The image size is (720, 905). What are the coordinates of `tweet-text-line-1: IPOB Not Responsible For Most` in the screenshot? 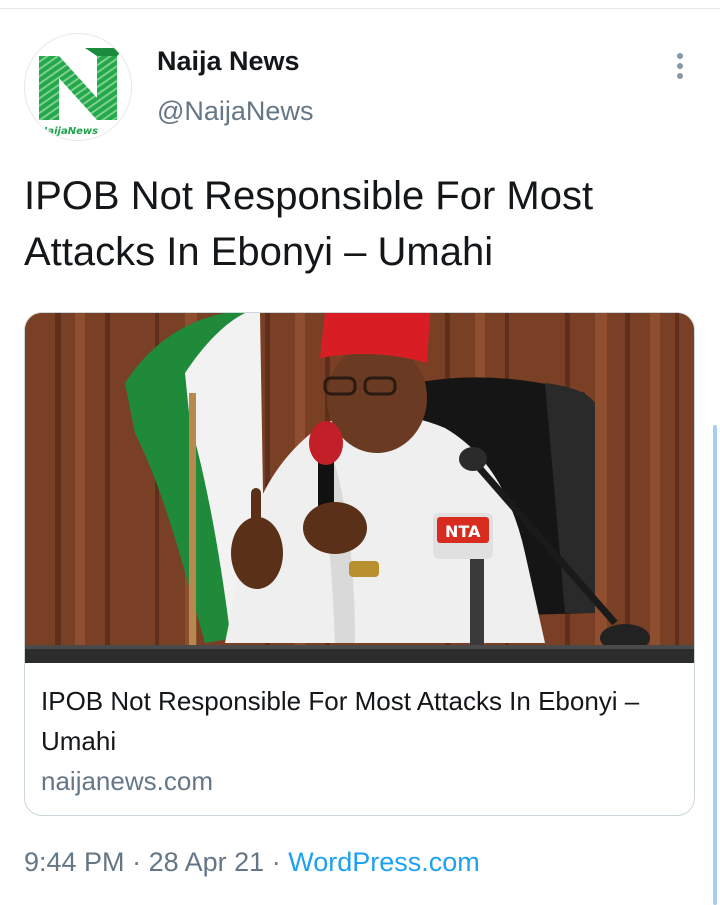 It's located at (309, 196).